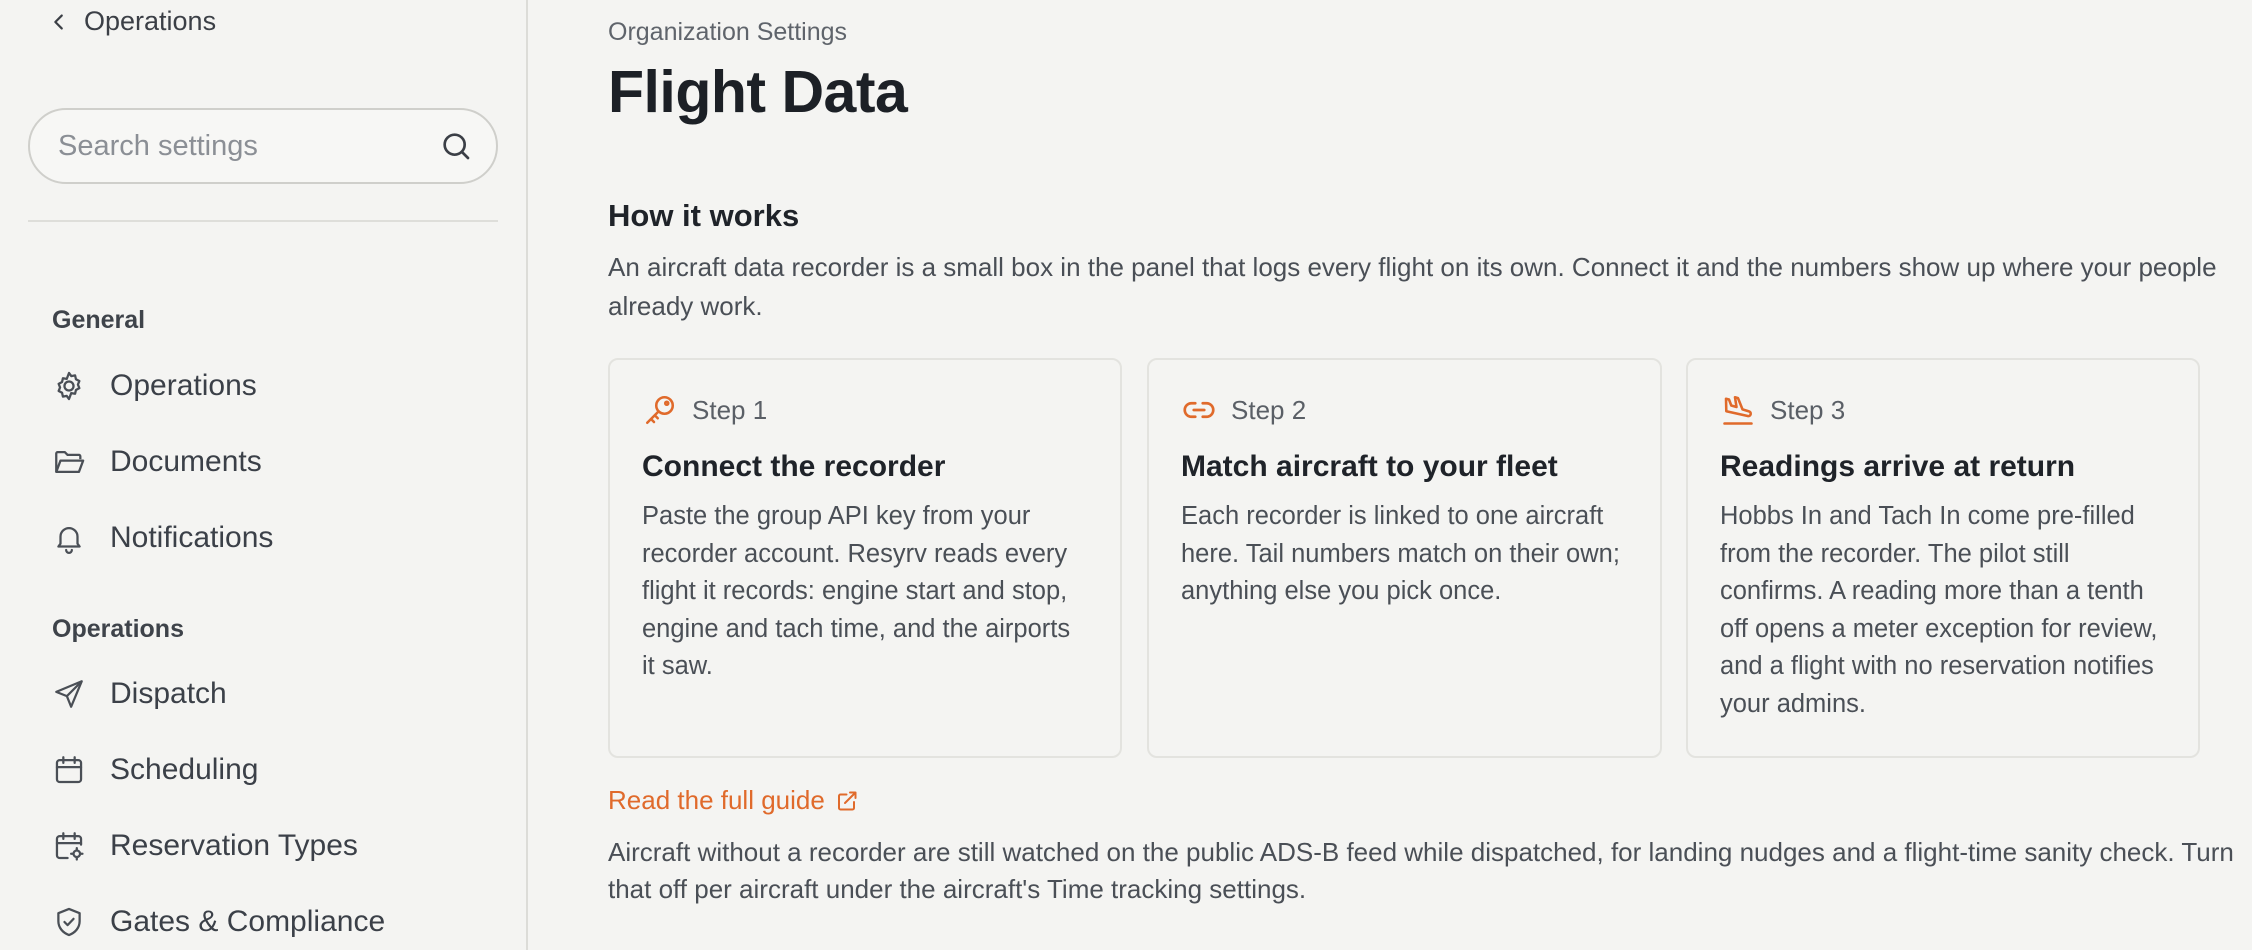 Image resolution: width=2252 pixels, height=950 pixels. Describe the element at coordinates (1369, 466) in the screenshot. I see `step-title: Match aircraft to your fleet` at that location.